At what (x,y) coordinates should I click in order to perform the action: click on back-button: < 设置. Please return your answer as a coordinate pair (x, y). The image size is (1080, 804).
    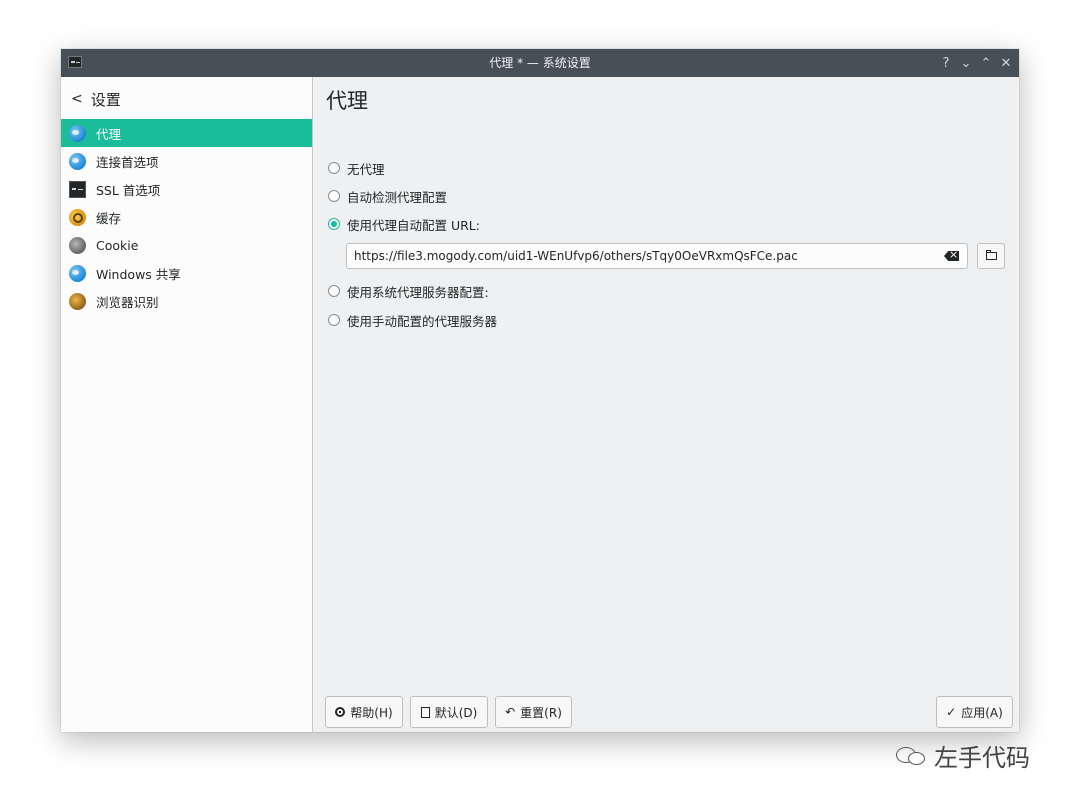
    Looking at the image, I should click on (96, 99).